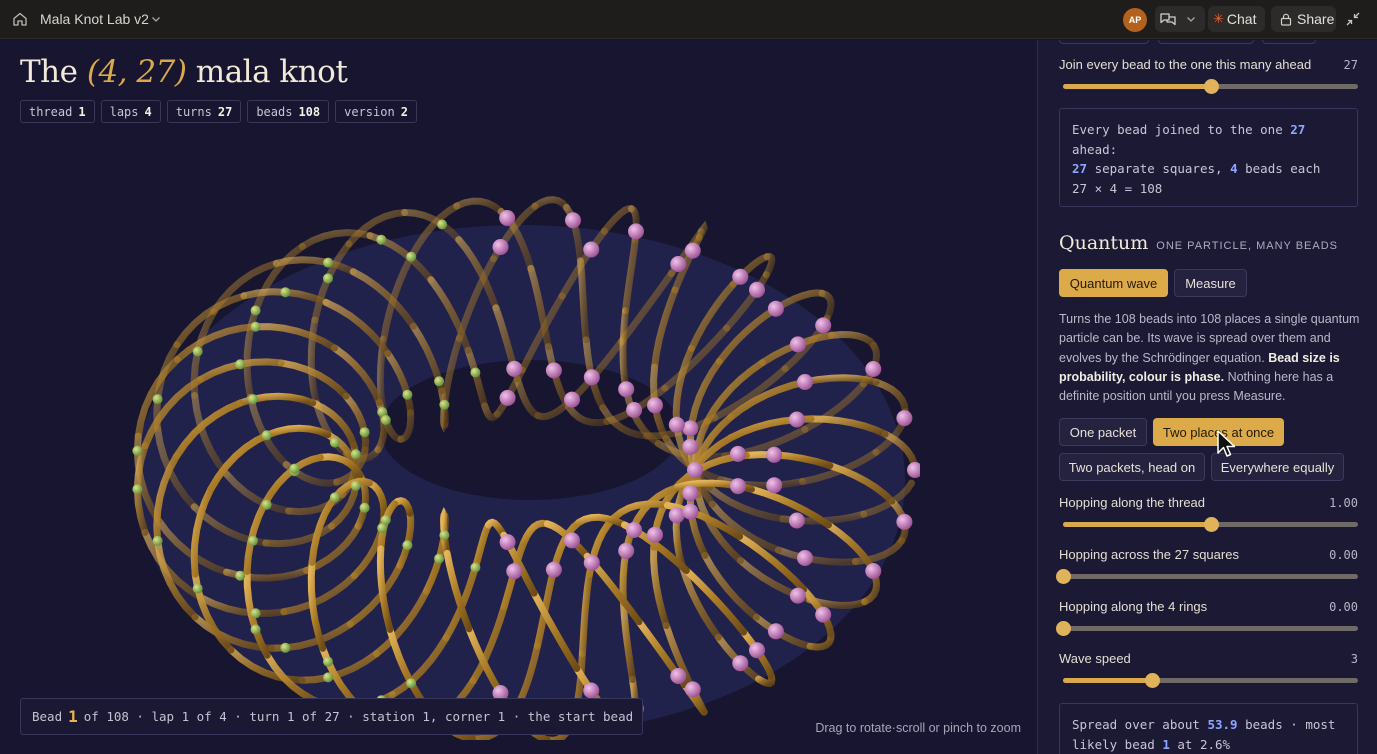 This screenshot has height=754, width=1377. What do you see at coordinates (1303, 19) in the screenshot?
I see `share-button: Share` at bounding box center [1303, 19].